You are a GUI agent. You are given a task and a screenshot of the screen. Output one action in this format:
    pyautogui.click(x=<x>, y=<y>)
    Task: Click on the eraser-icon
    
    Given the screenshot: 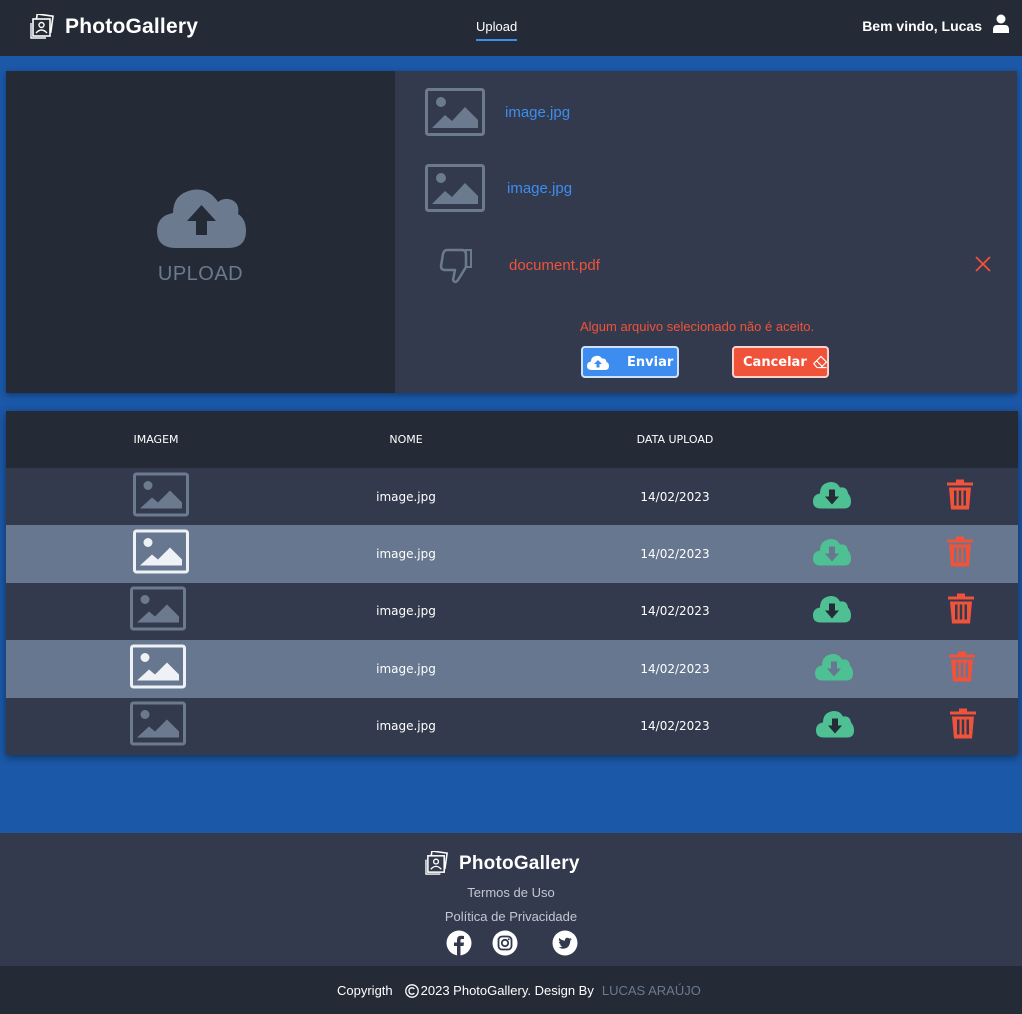 What is the action you would take?
    pyautogui.click(x=819, y=362)
    